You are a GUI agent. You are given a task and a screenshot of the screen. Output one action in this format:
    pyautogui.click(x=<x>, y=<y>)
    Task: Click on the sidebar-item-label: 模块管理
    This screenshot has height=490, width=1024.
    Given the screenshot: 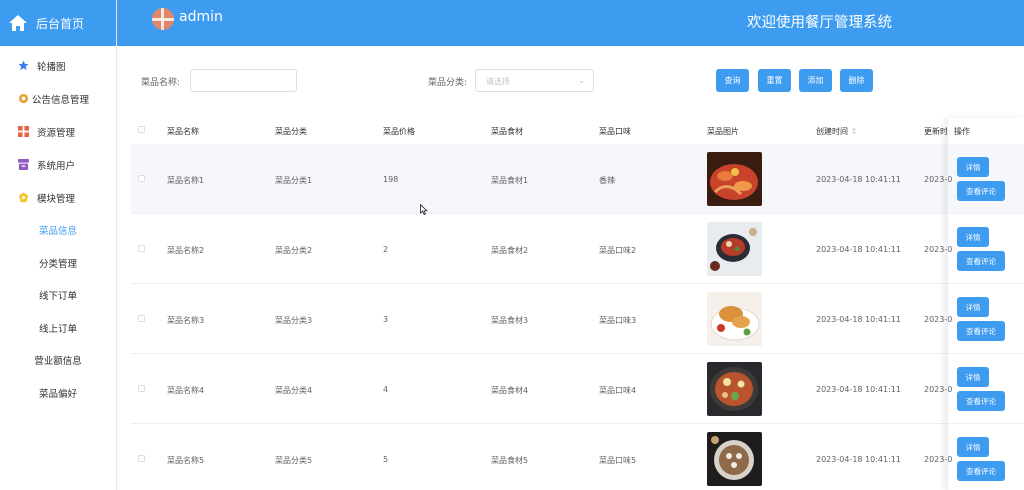 What is the action you would take?
    pyautogui.click(x=56, y=199)
    